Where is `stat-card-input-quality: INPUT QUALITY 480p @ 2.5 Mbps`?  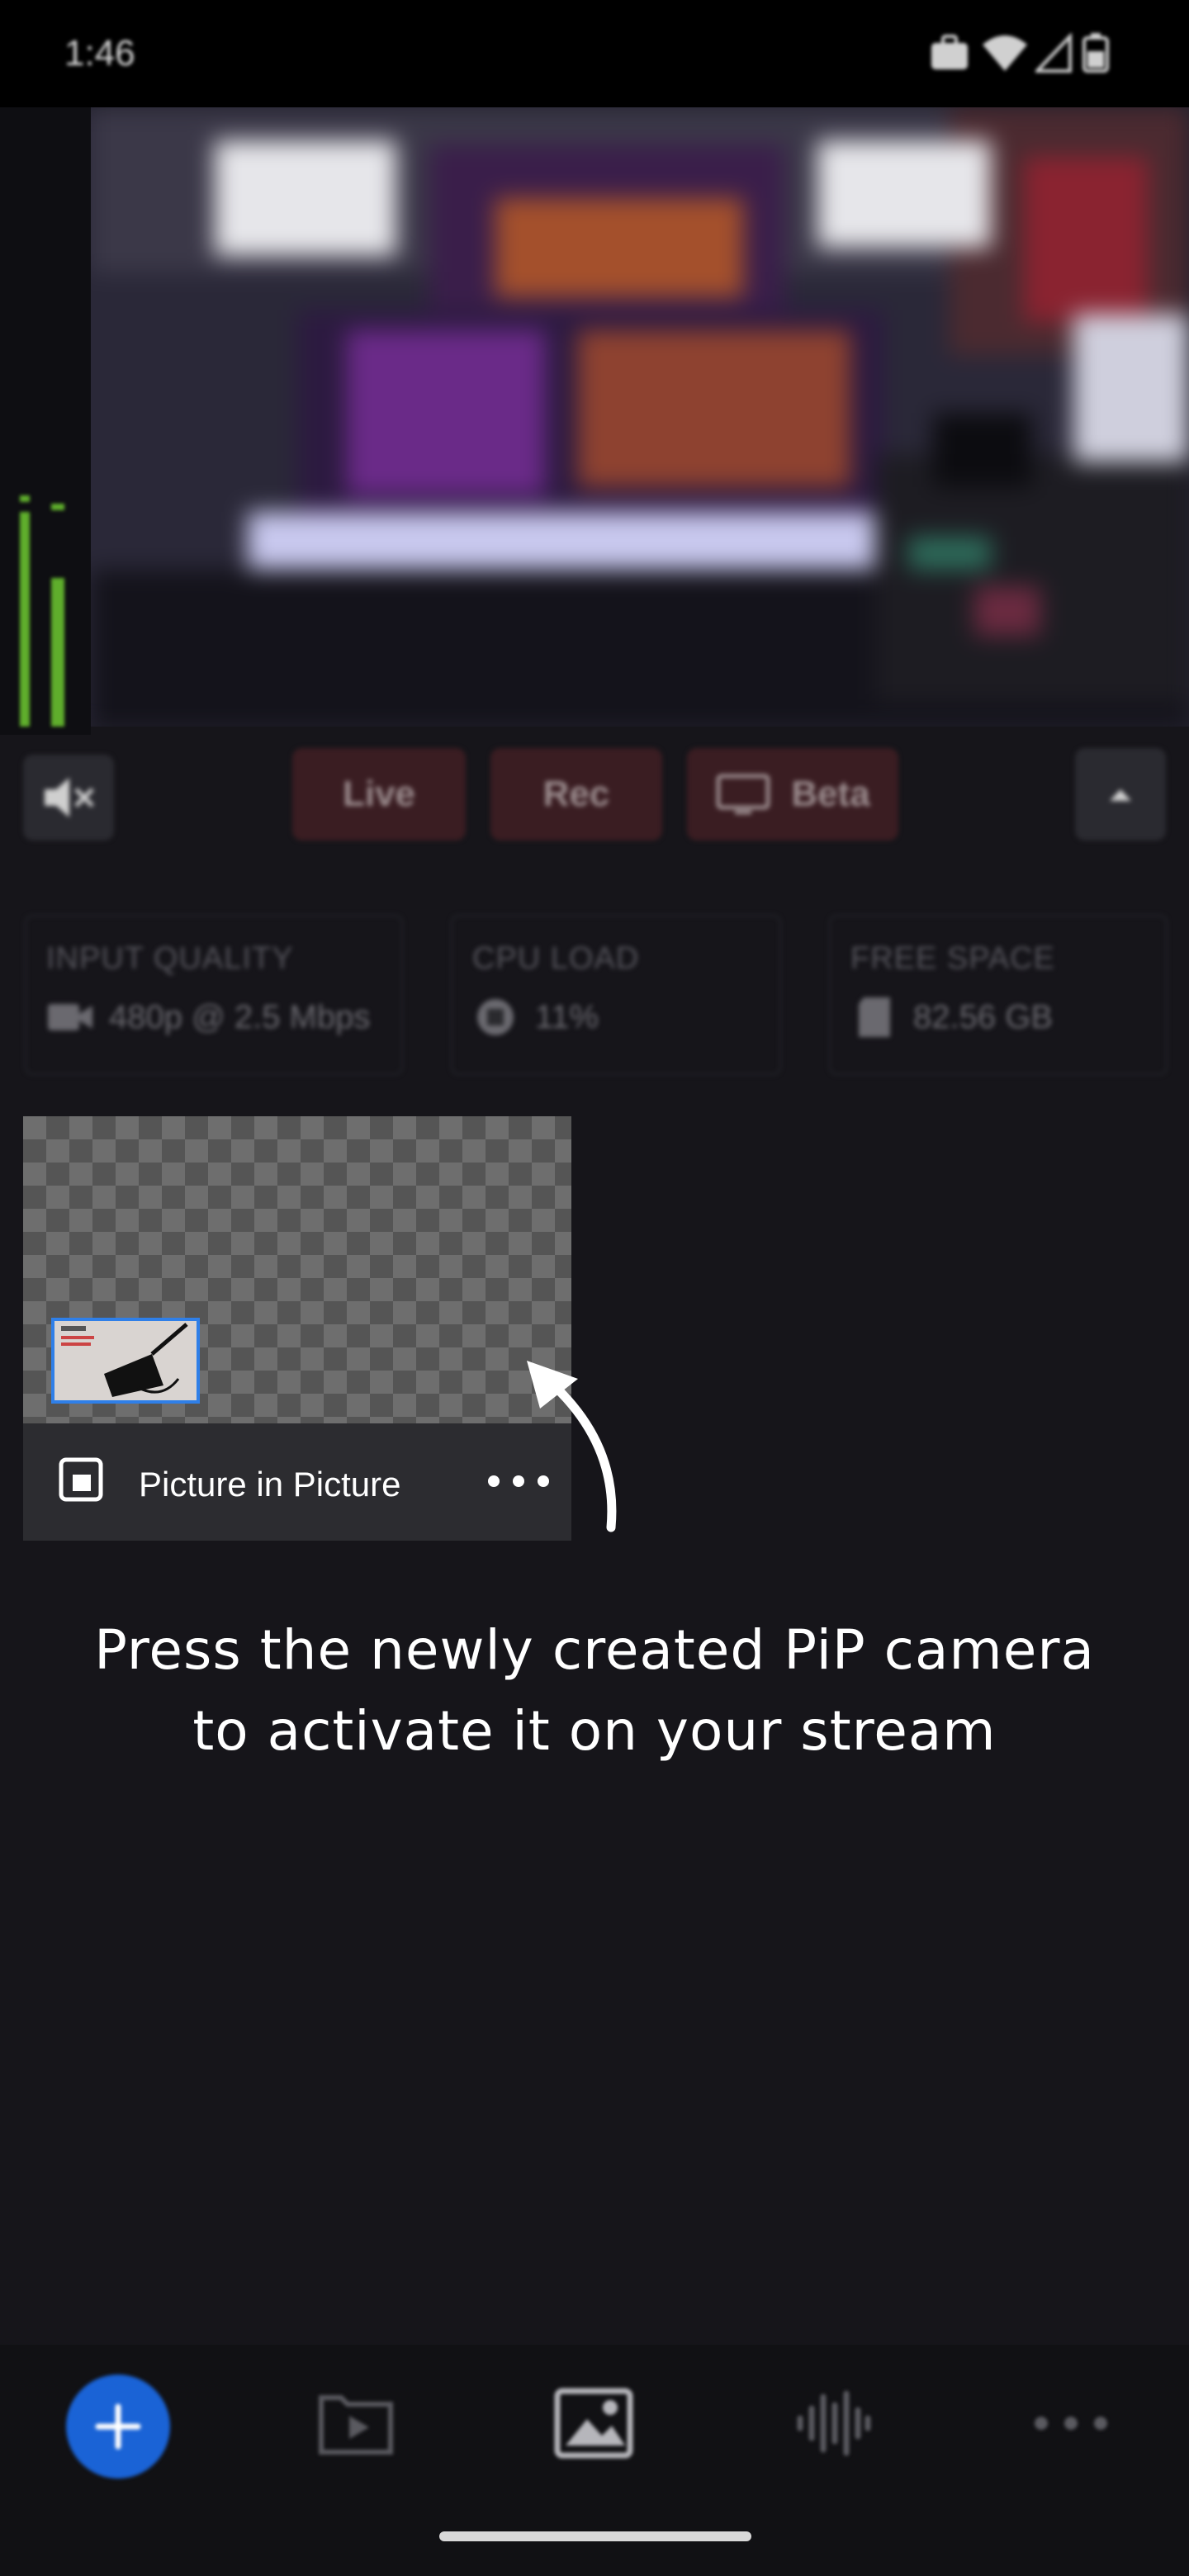
stat-card-input-quality: INPUT QUALITY 480p @ 2.5 Mbps is located at coordinates (214, 995).